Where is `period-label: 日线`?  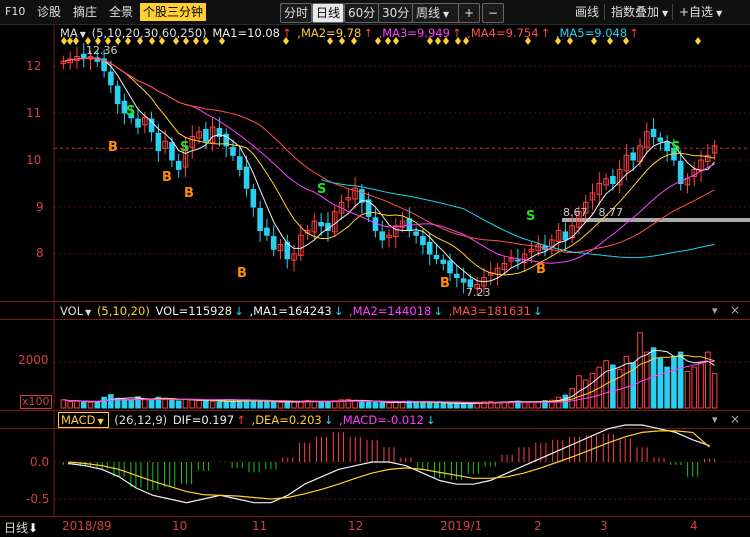 period-label: 日线 is located at coordinates (16, 528).